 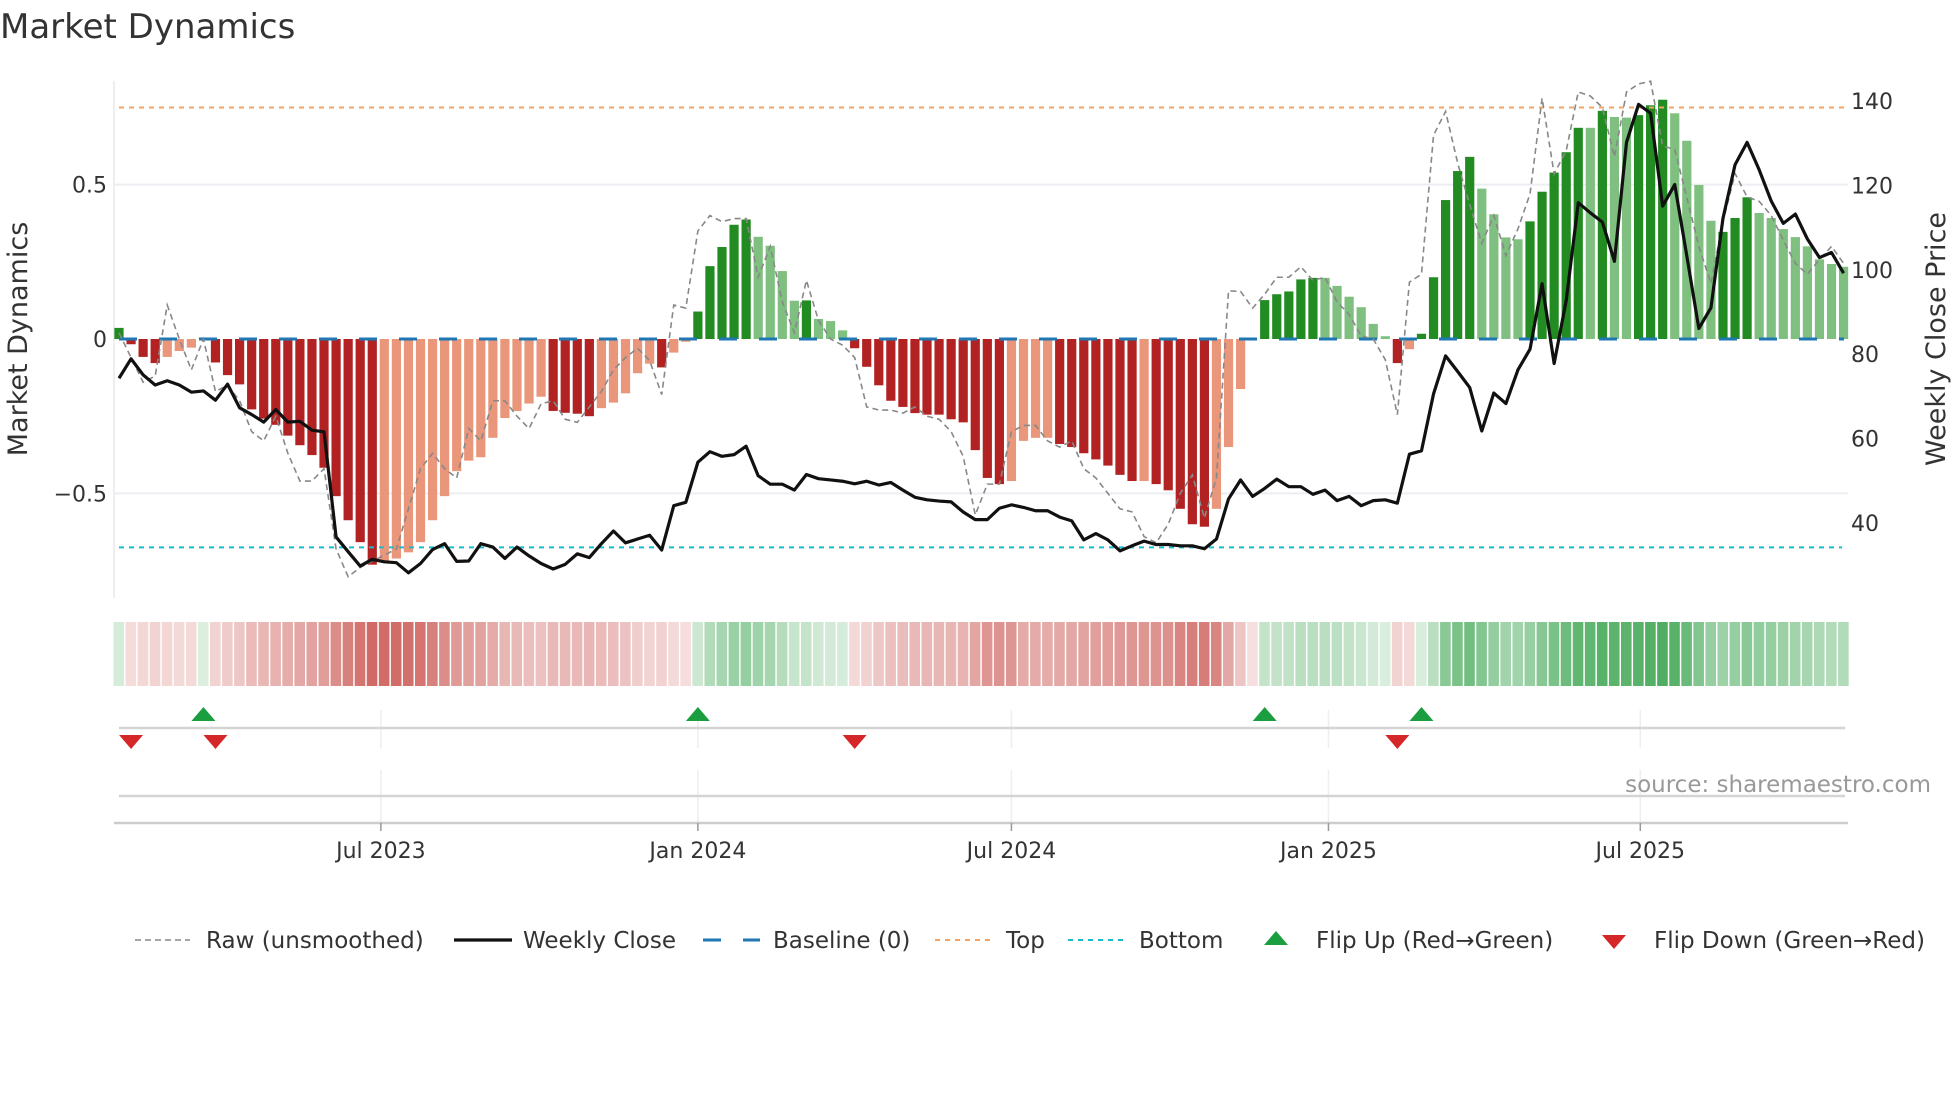 I want to click on legend-label-raw: Raw (unsmoothed), so click(x=315, y=941).